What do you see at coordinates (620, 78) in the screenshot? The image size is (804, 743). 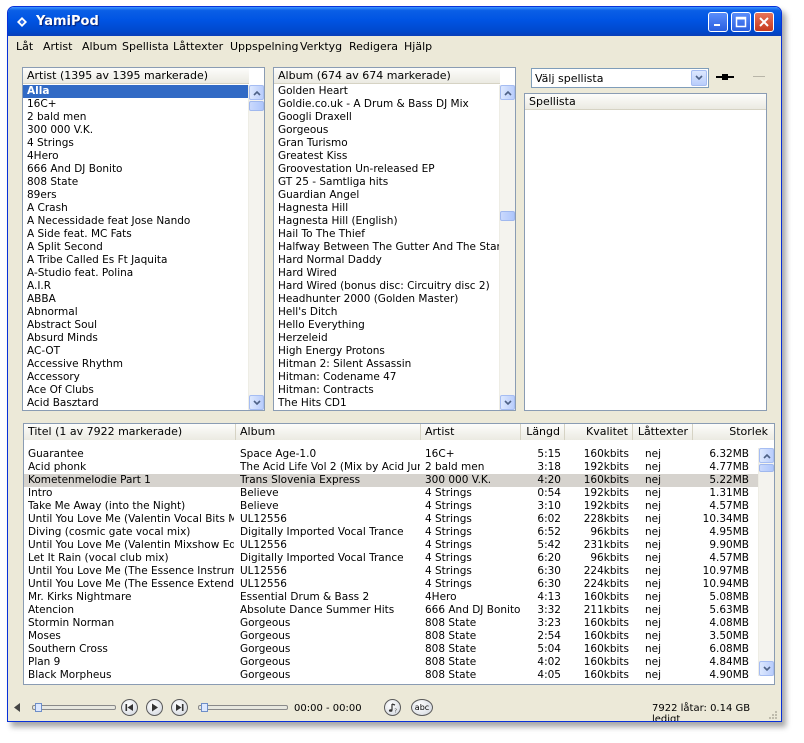 I see `playlist-select: Välj spellista` at bounding box center [620, 78].